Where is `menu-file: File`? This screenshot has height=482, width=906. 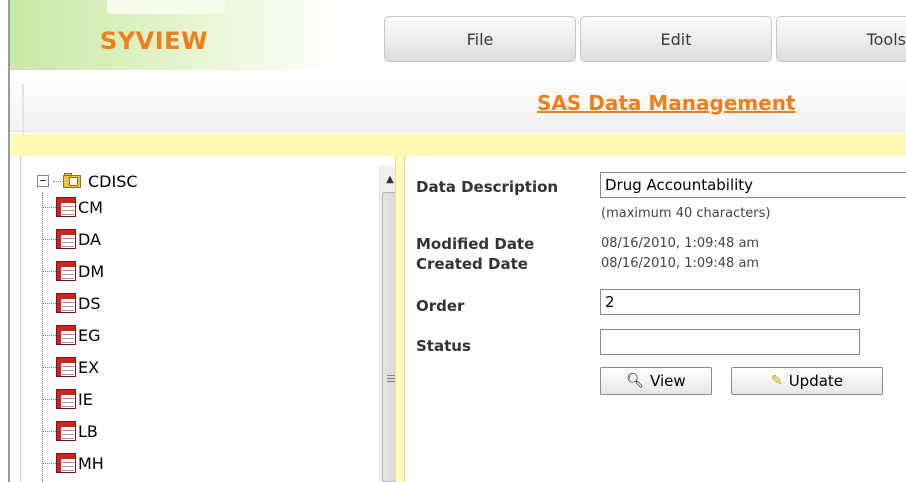 menu-file: File is located at coordinates (480, 39).